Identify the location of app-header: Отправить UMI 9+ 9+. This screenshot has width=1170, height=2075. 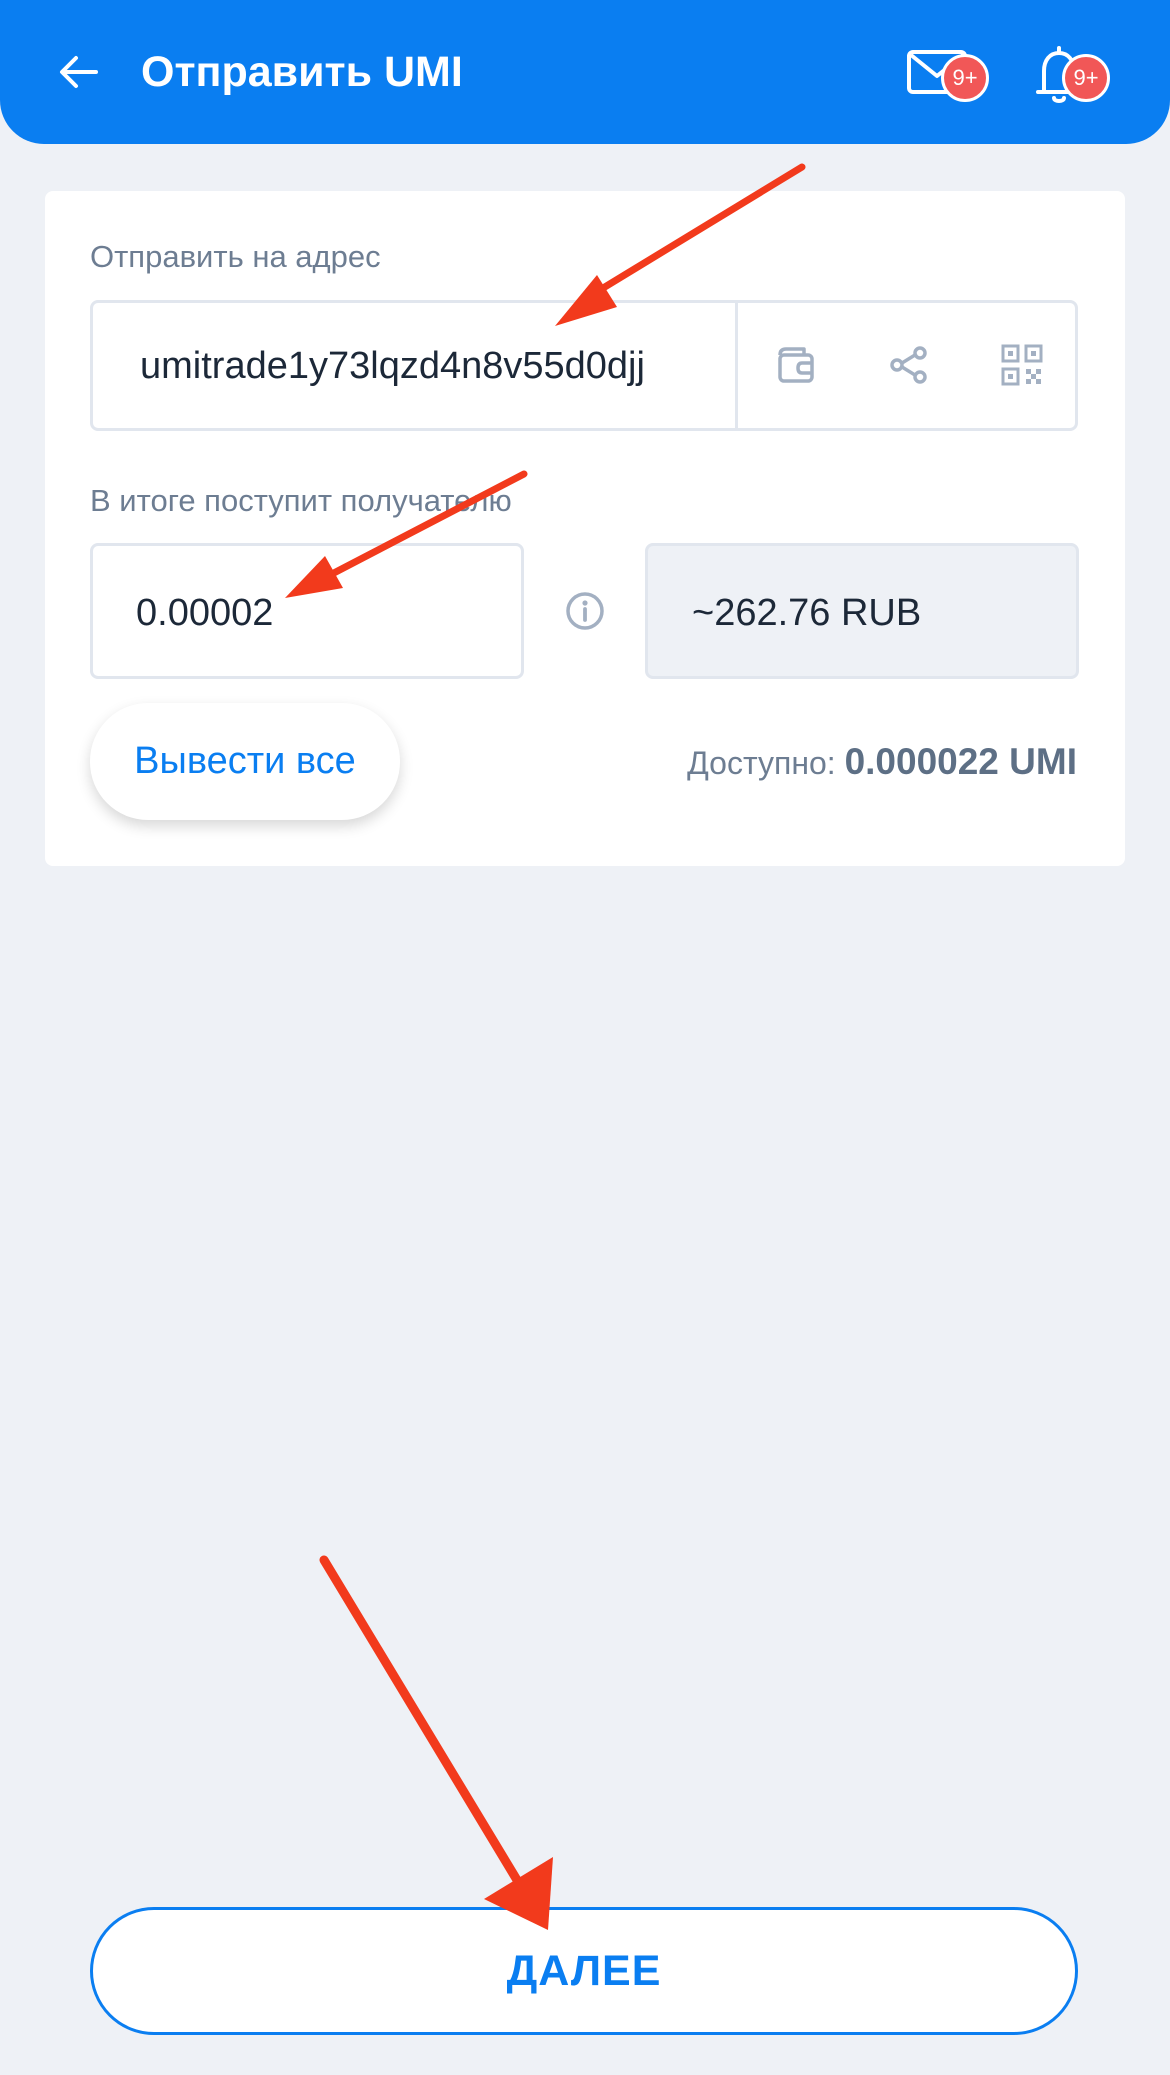
(585, 72).